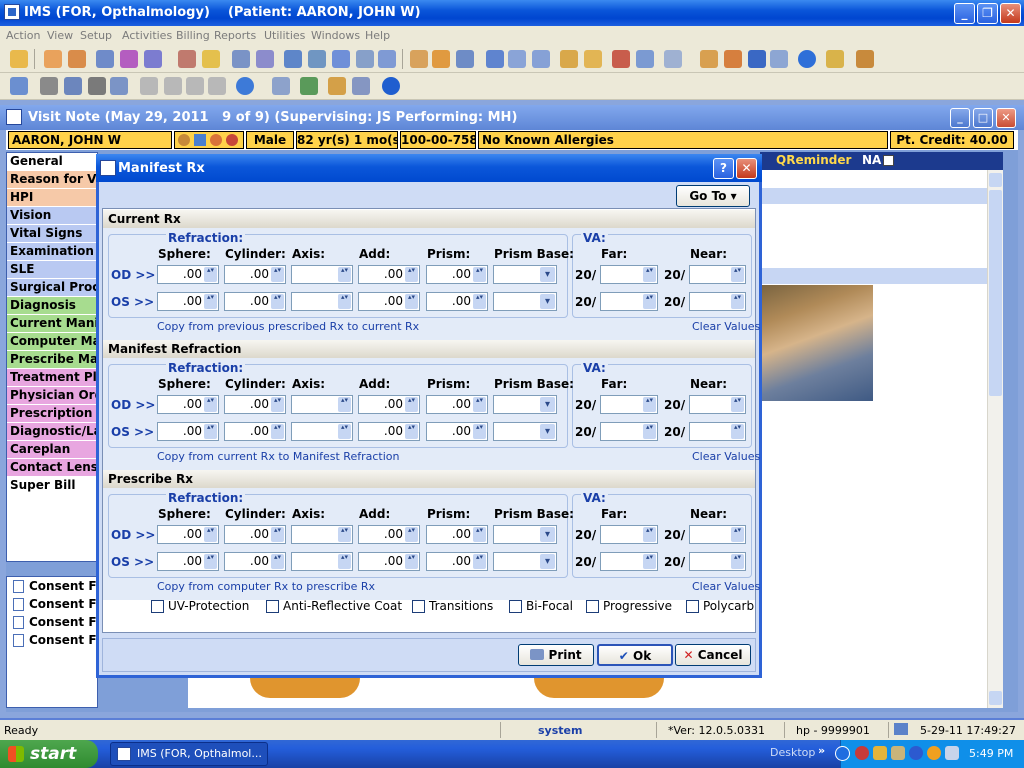  What do you see at coordinates (995, 180) in the screenshot?
I see `scroll-up-icon` at bounding box center [995, 180].